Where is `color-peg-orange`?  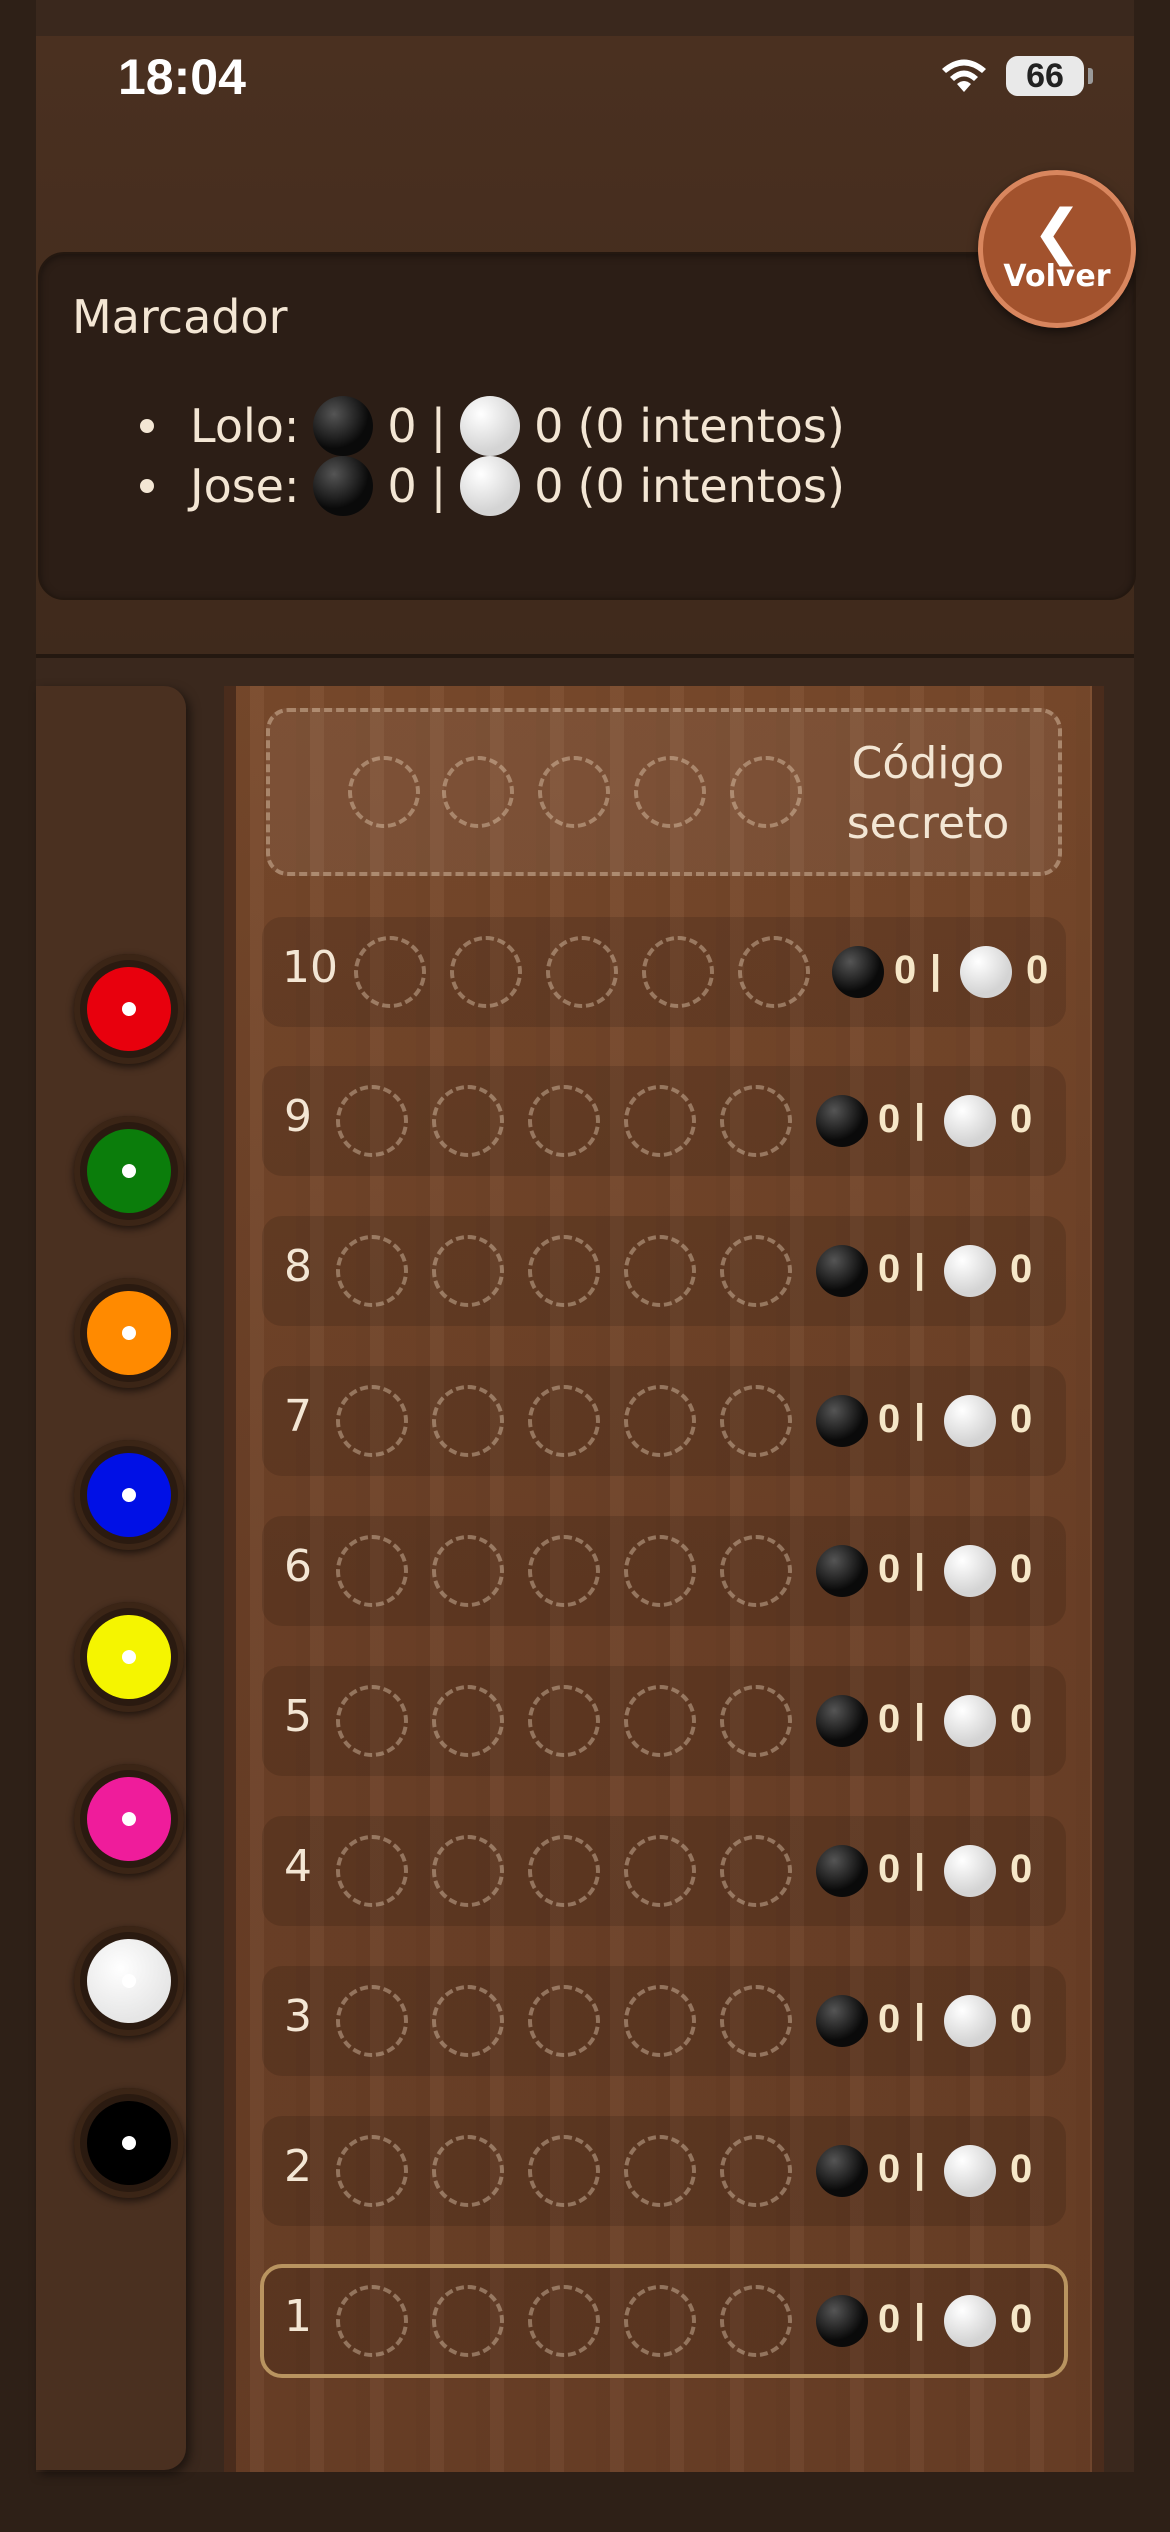
color-peg-orange is located at coordinates (129, 1333).